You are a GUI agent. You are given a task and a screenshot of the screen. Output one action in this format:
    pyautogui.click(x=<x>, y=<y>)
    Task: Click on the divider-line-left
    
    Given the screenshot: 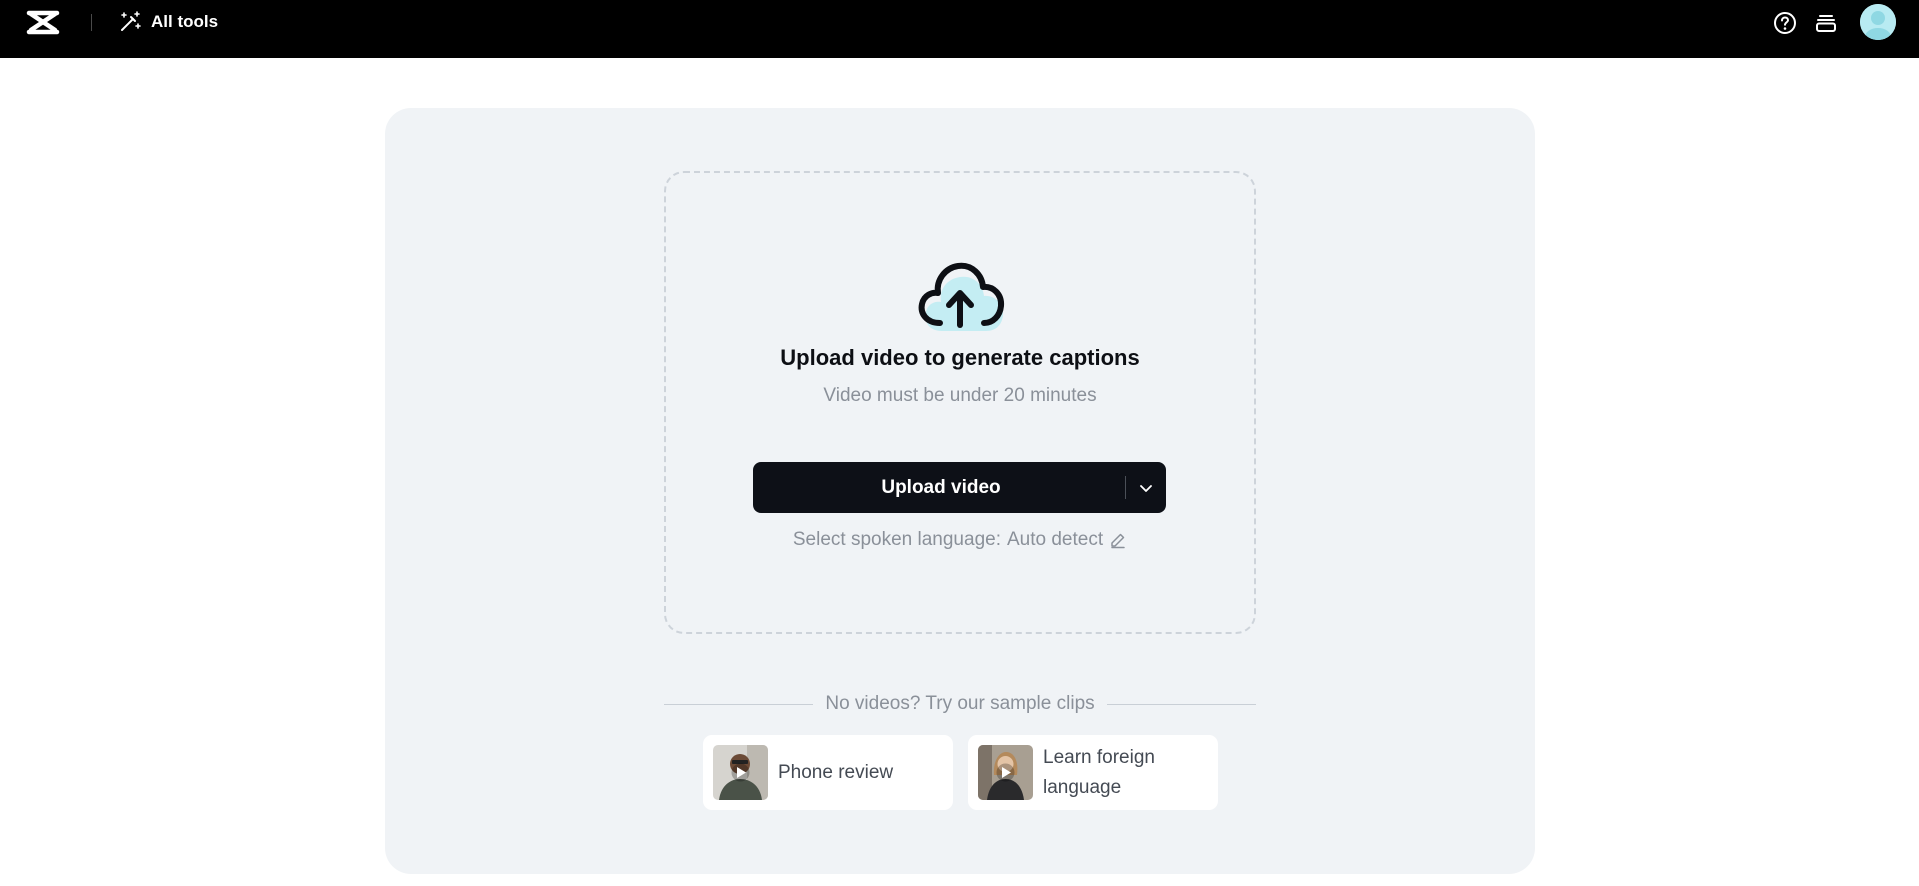 What is the action you would take?
    pyautogui.click(x=739, y=704)
    